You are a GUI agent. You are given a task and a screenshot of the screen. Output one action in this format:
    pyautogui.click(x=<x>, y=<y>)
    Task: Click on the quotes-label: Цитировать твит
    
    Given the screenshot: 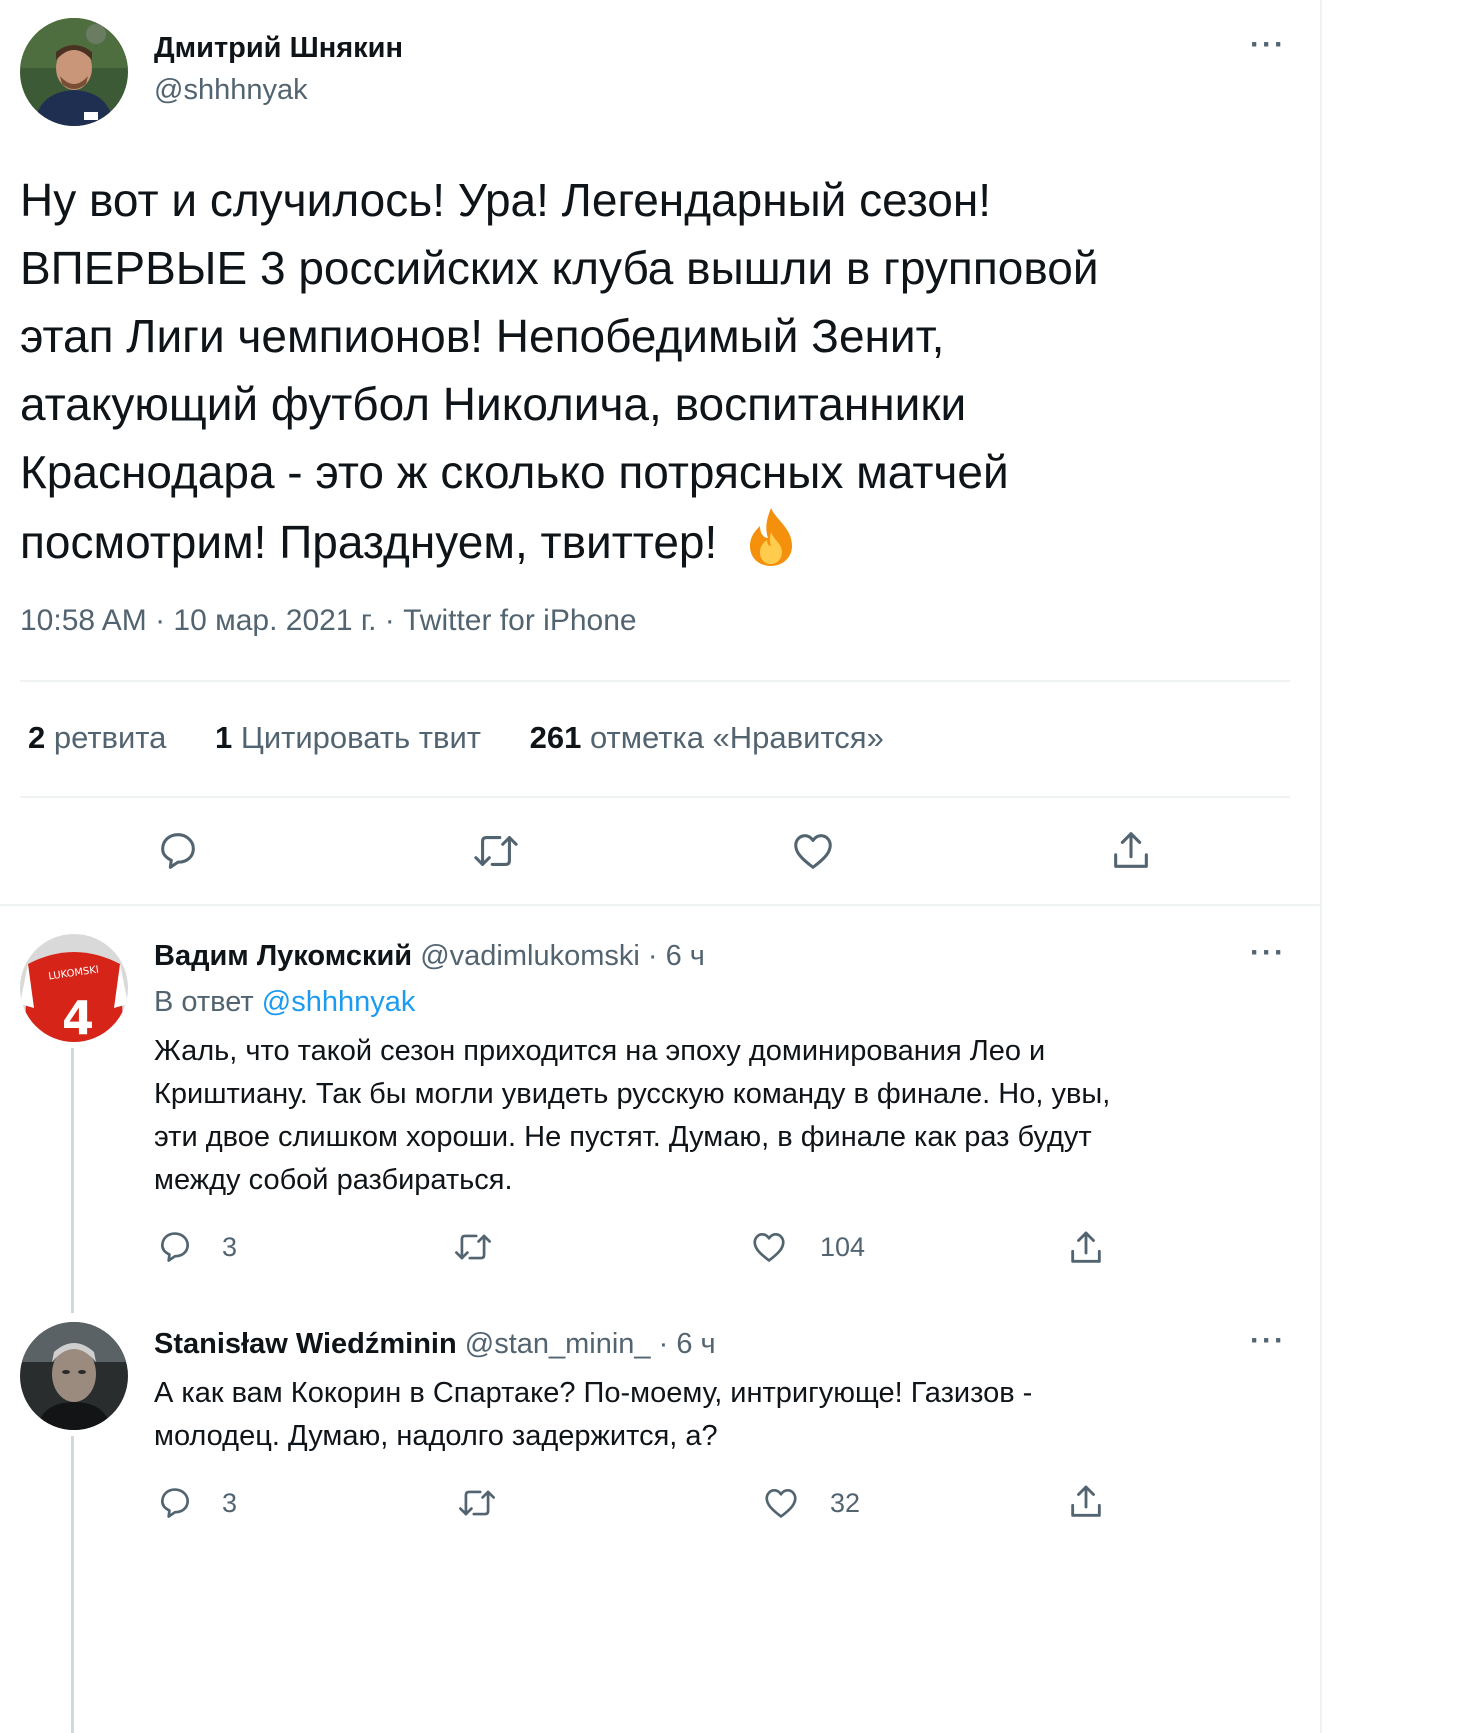 What is the action you would take?
    pyautogui.click(x=360, y=737)
    